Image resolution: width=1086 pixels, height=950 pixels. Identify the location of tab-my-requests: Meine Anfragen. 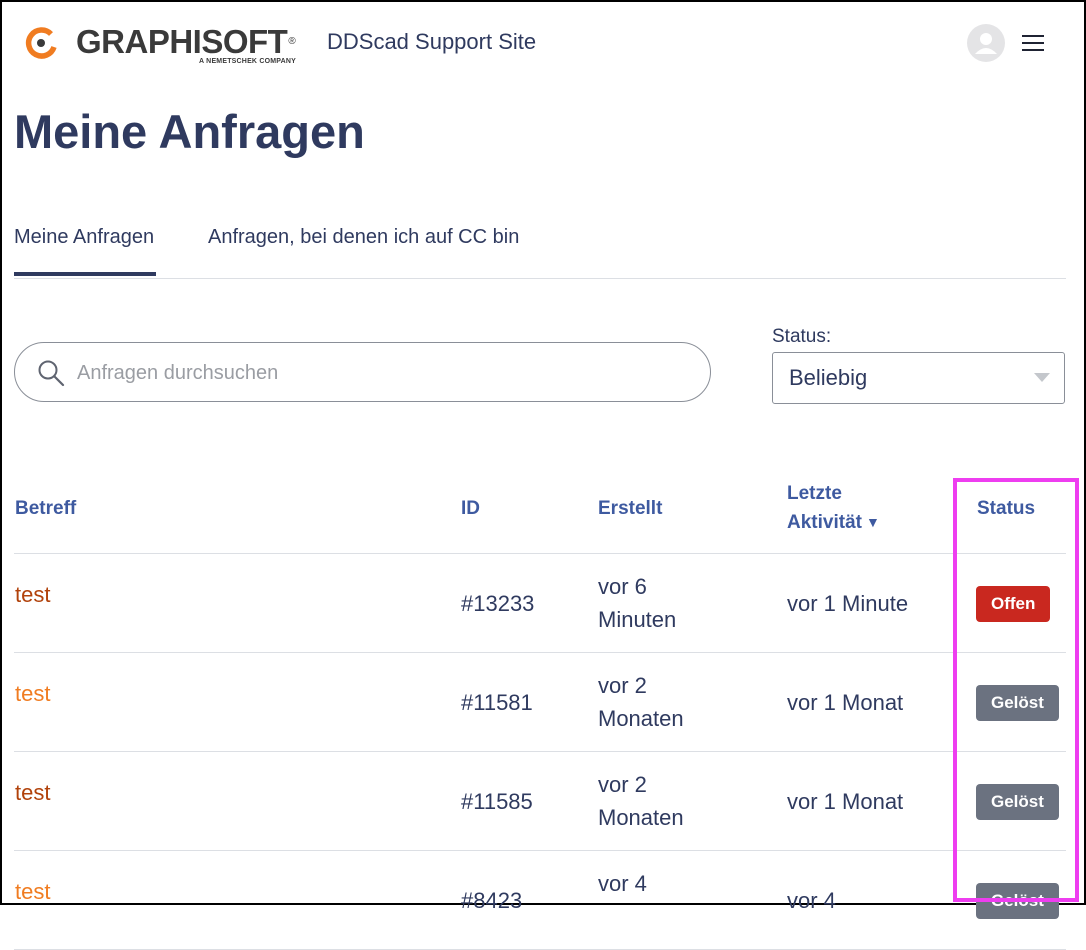
(85, 245).